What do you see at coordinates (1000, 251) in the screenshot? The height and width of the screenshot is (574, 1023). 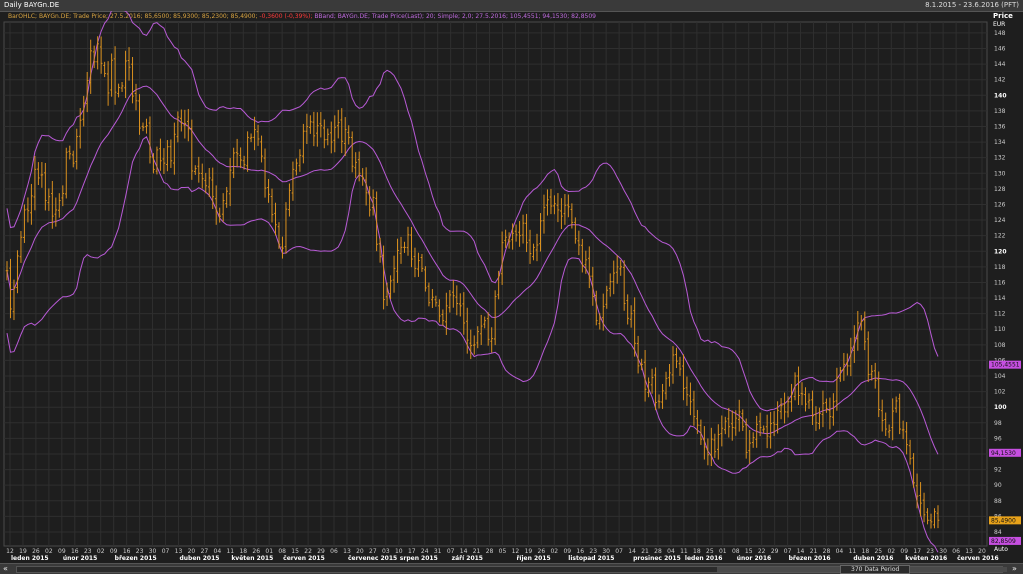 I see `y-tick-label: 120` at bounding box center [1000, 251].